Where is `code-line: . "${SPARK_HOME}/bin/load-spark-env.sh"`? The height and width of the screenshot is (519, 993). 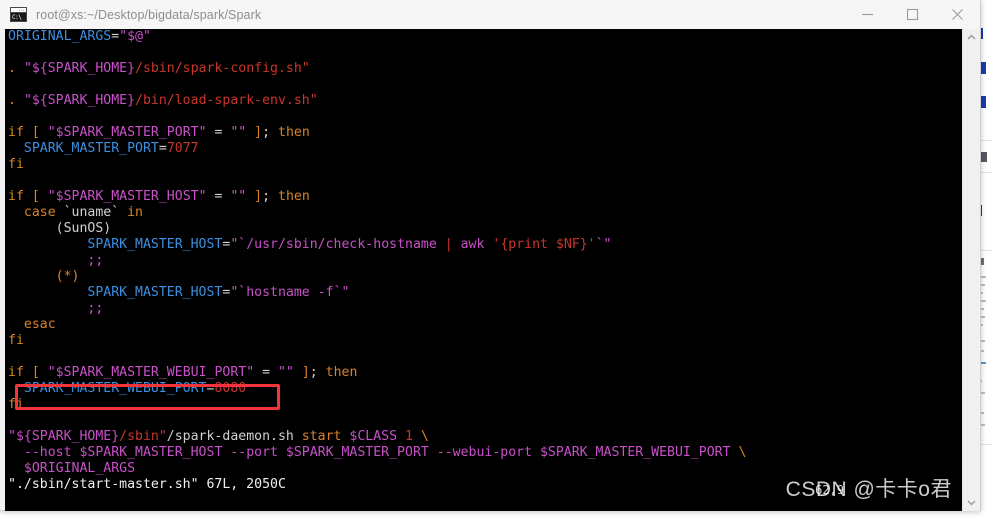 code-line: . "${SPARK_HOME}/bin/load-spark-env.sh" is located at coordinates (483, 101).